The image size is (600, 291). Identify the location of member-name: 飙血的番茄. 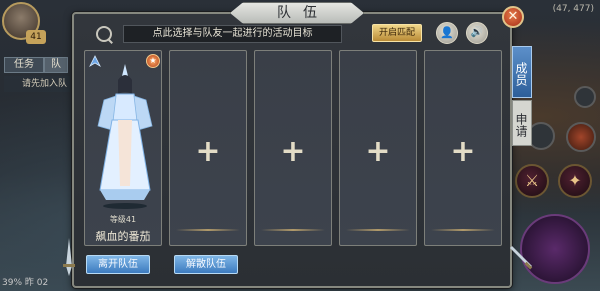
(123, 236).